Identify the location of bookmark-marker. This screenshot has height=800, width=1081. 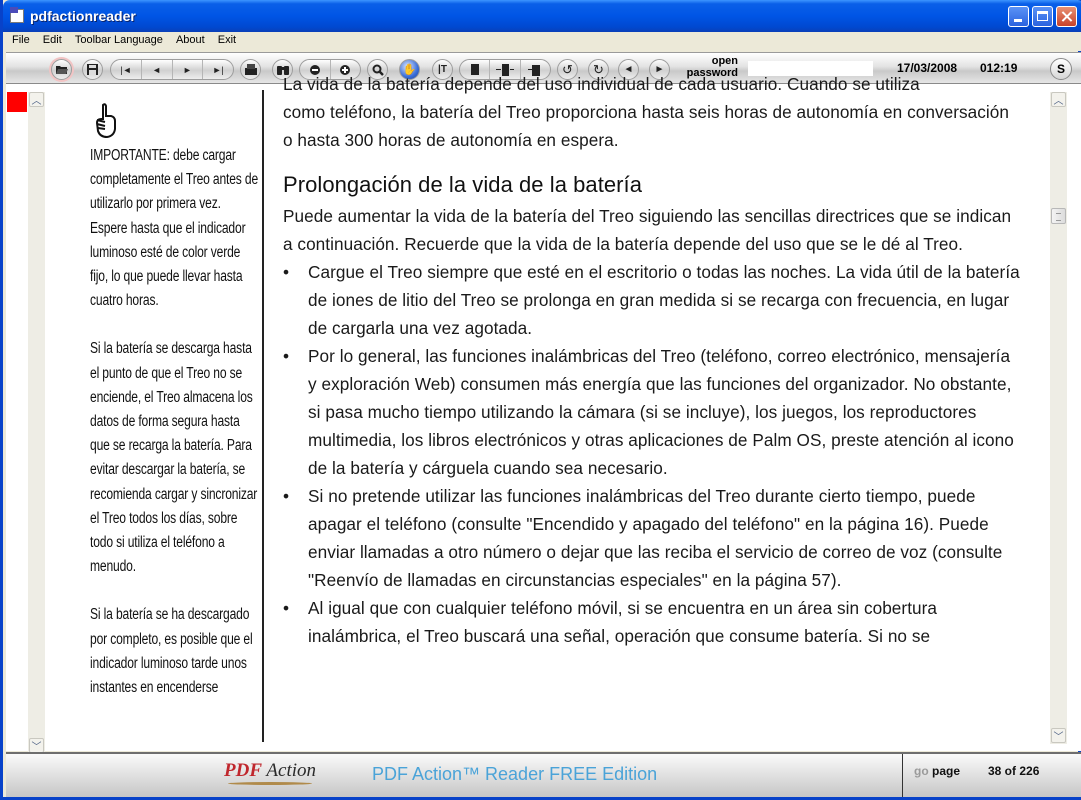
(17, 102).